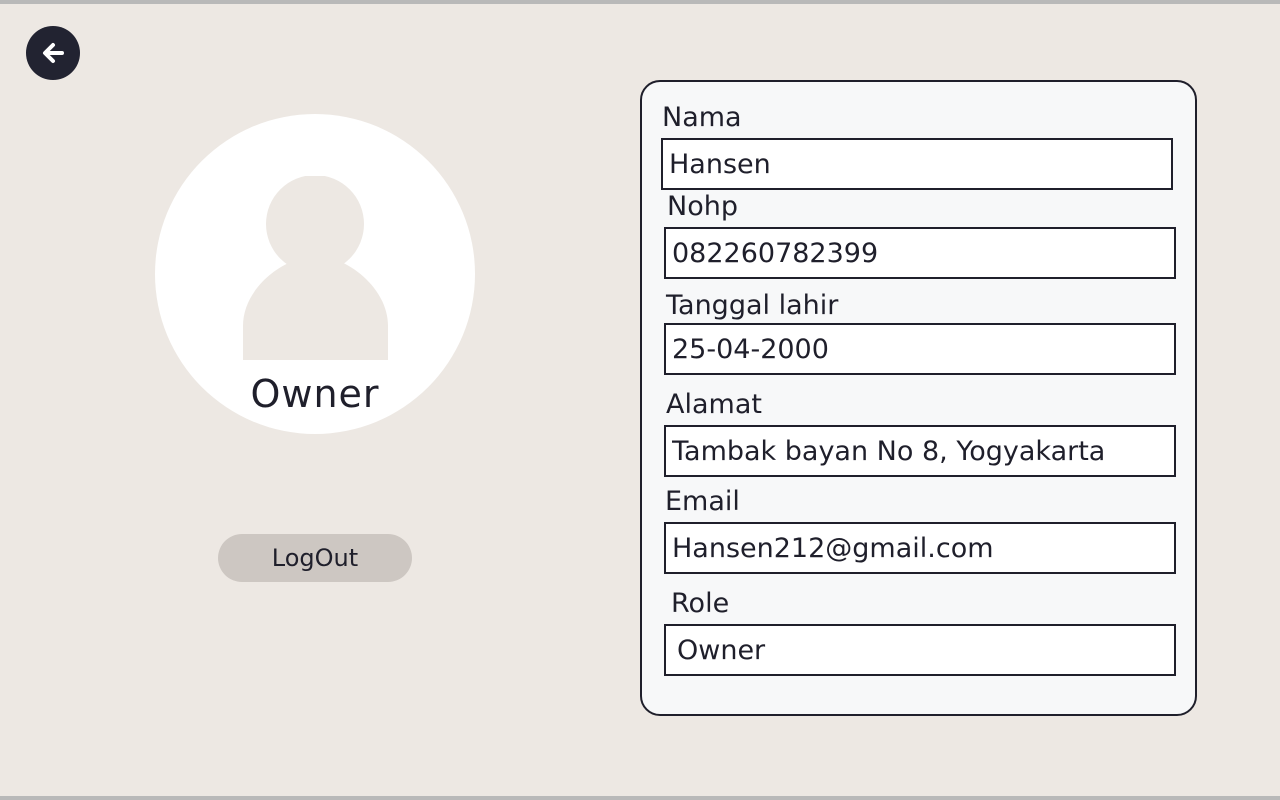 The image size is (1280, 800). I want to click on nama-label: Nama, so click(702, 117).